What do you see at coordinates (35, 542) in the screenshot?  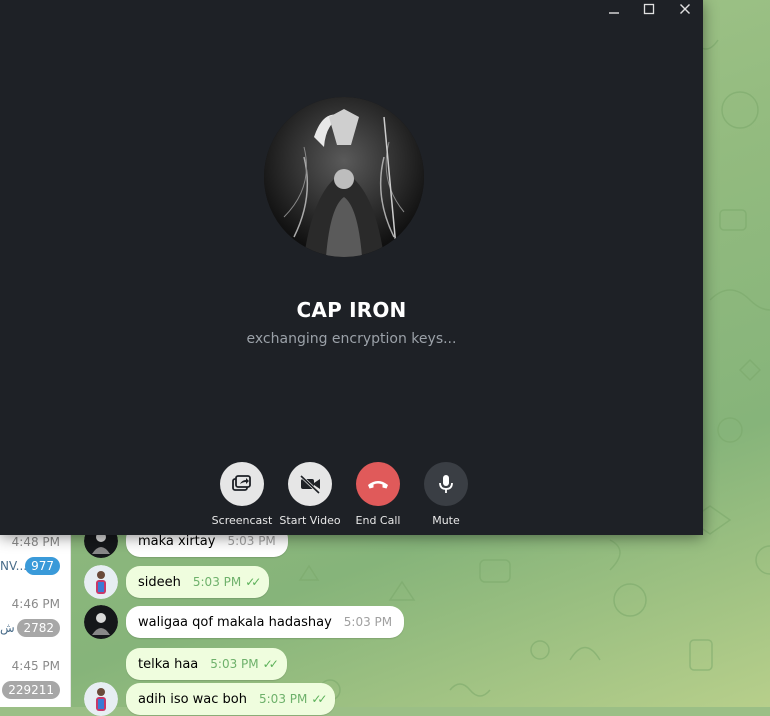 I see `chat-time: 4:48 PM` at bounding box center [35, 542].